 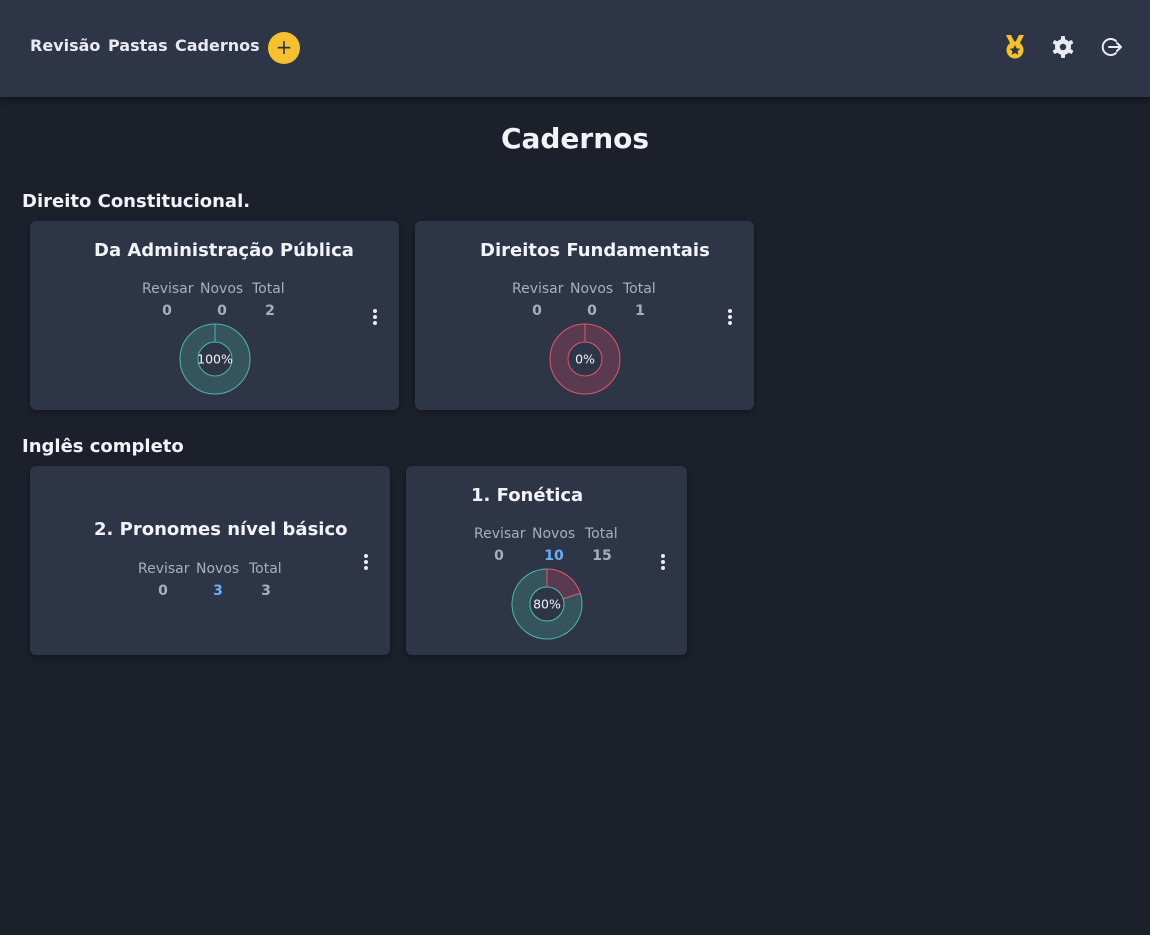 What do you see at coordinates (1063, 47) in the screenshot?
I see `gear-icon` at bounding box center [1063, 47].